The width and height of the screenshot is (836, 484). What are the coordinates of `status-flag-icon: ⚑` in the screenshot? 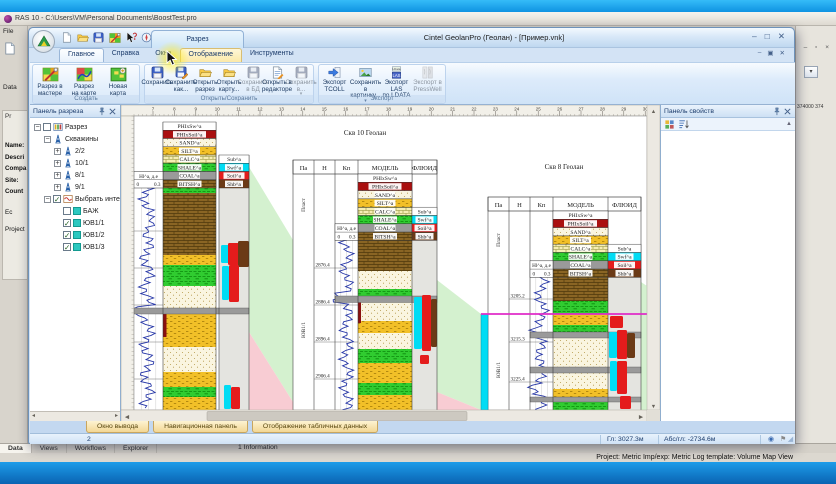 It's located at (783, 439).